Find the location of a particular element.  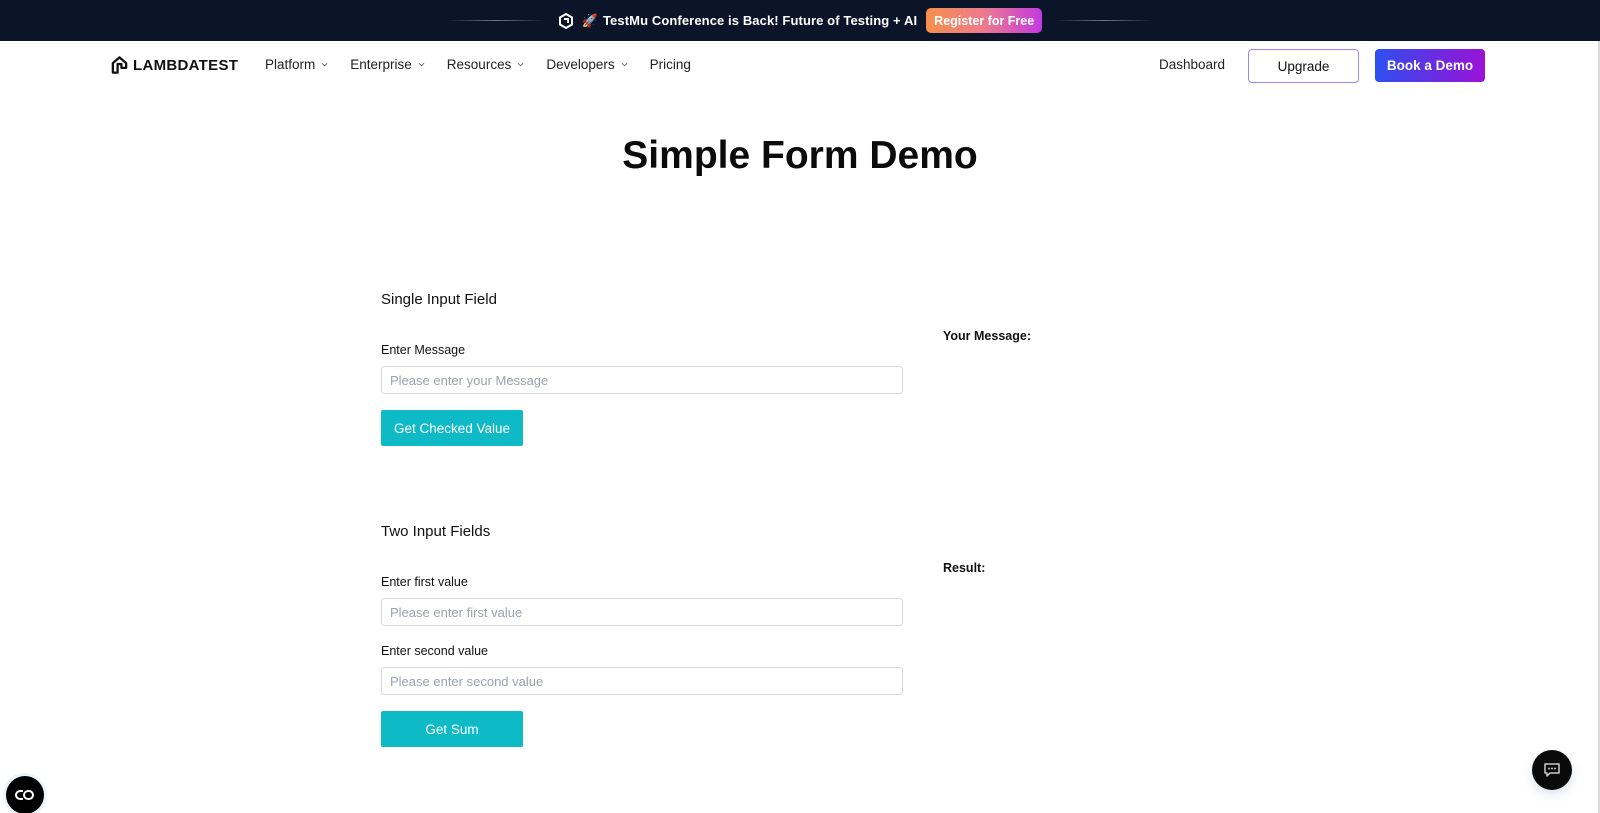

nav-item-label: Developers is located at coordinates (580, 64).